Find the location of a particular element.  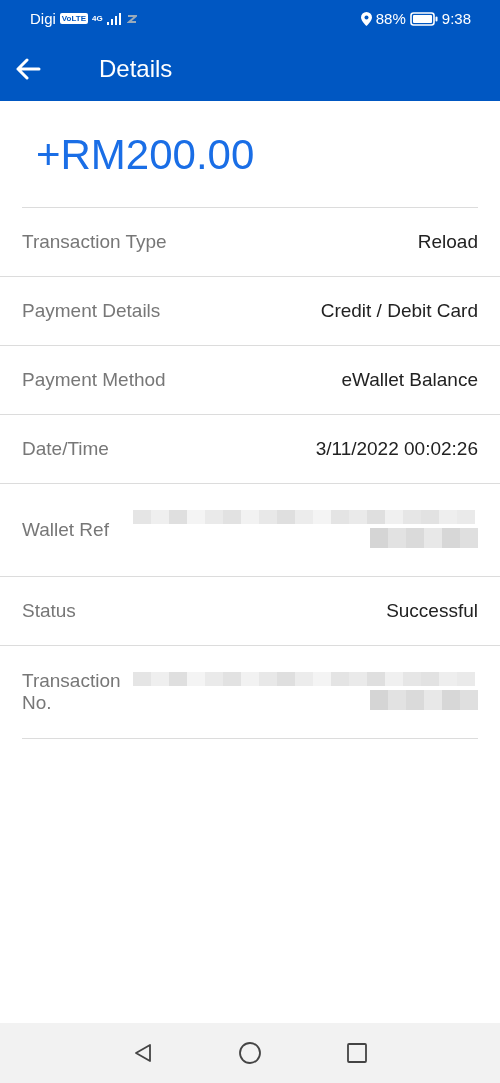

field-label: Payment Method is located at coordinates (94, 380).